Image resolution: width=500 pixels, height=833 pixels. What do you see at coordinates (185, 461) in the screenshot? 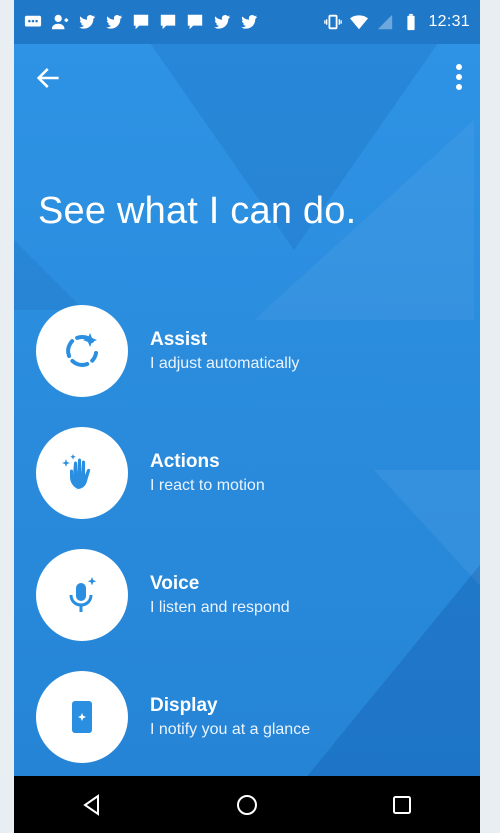
I see `feature-title: Actions` at bounding box center [185, 461].